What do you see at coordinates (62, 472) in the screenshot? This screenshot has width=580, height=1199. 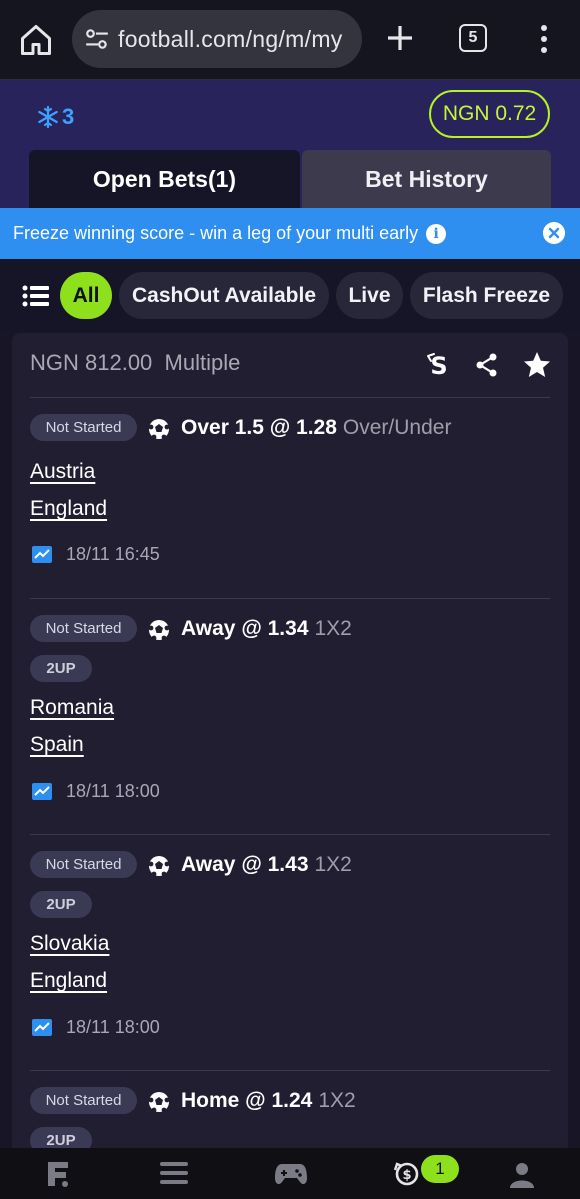 I see `team-home: Austria` at bounding box center [62, 472].